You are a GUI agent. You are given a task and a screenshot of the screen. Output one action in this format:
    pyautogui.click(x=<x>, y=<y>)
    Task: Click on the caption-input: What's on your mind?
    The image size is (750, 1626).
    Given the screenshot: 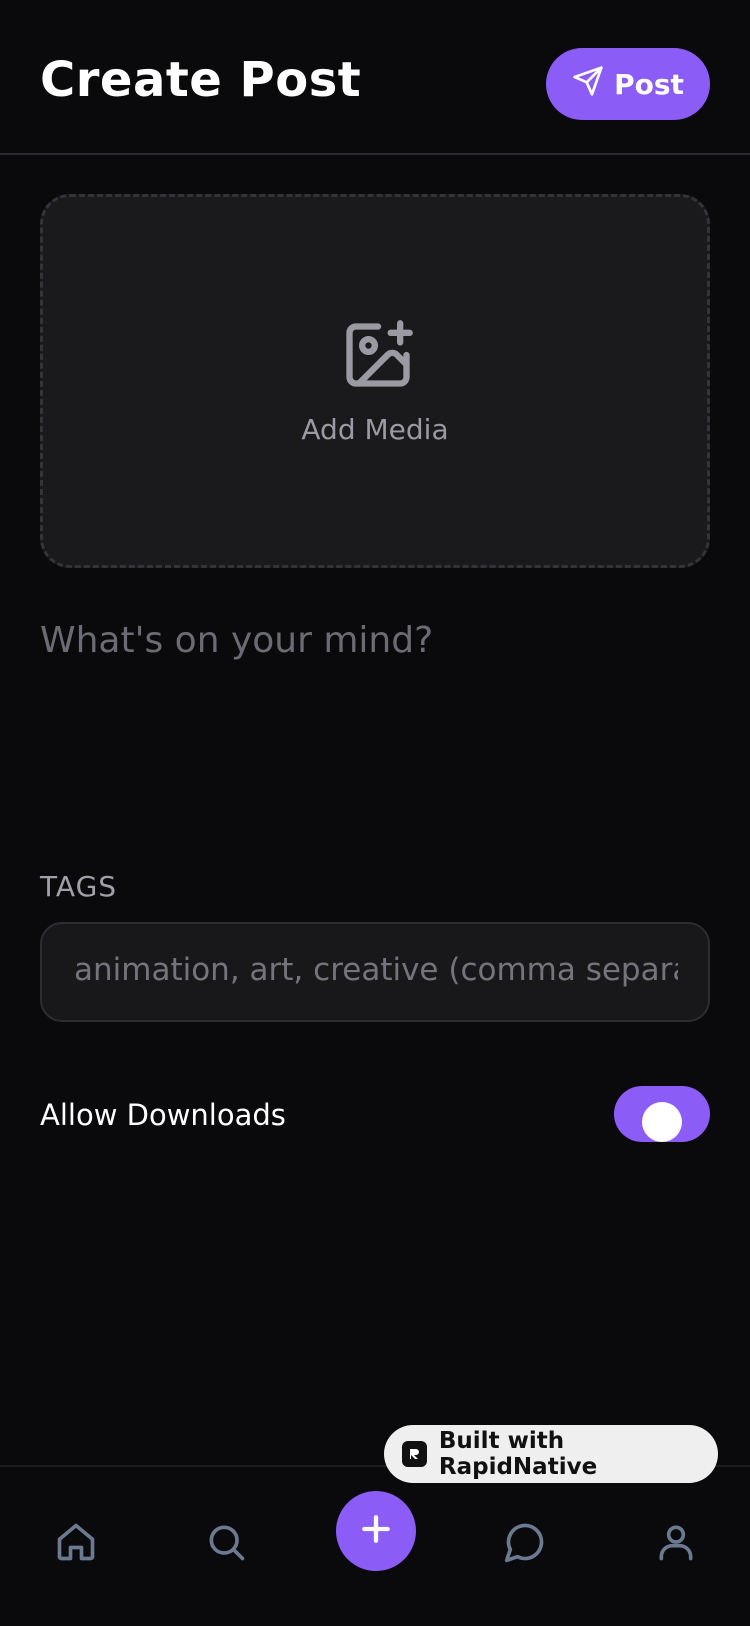 What is the action you would take?
    pyautogui.click(x=236, y=640)
    